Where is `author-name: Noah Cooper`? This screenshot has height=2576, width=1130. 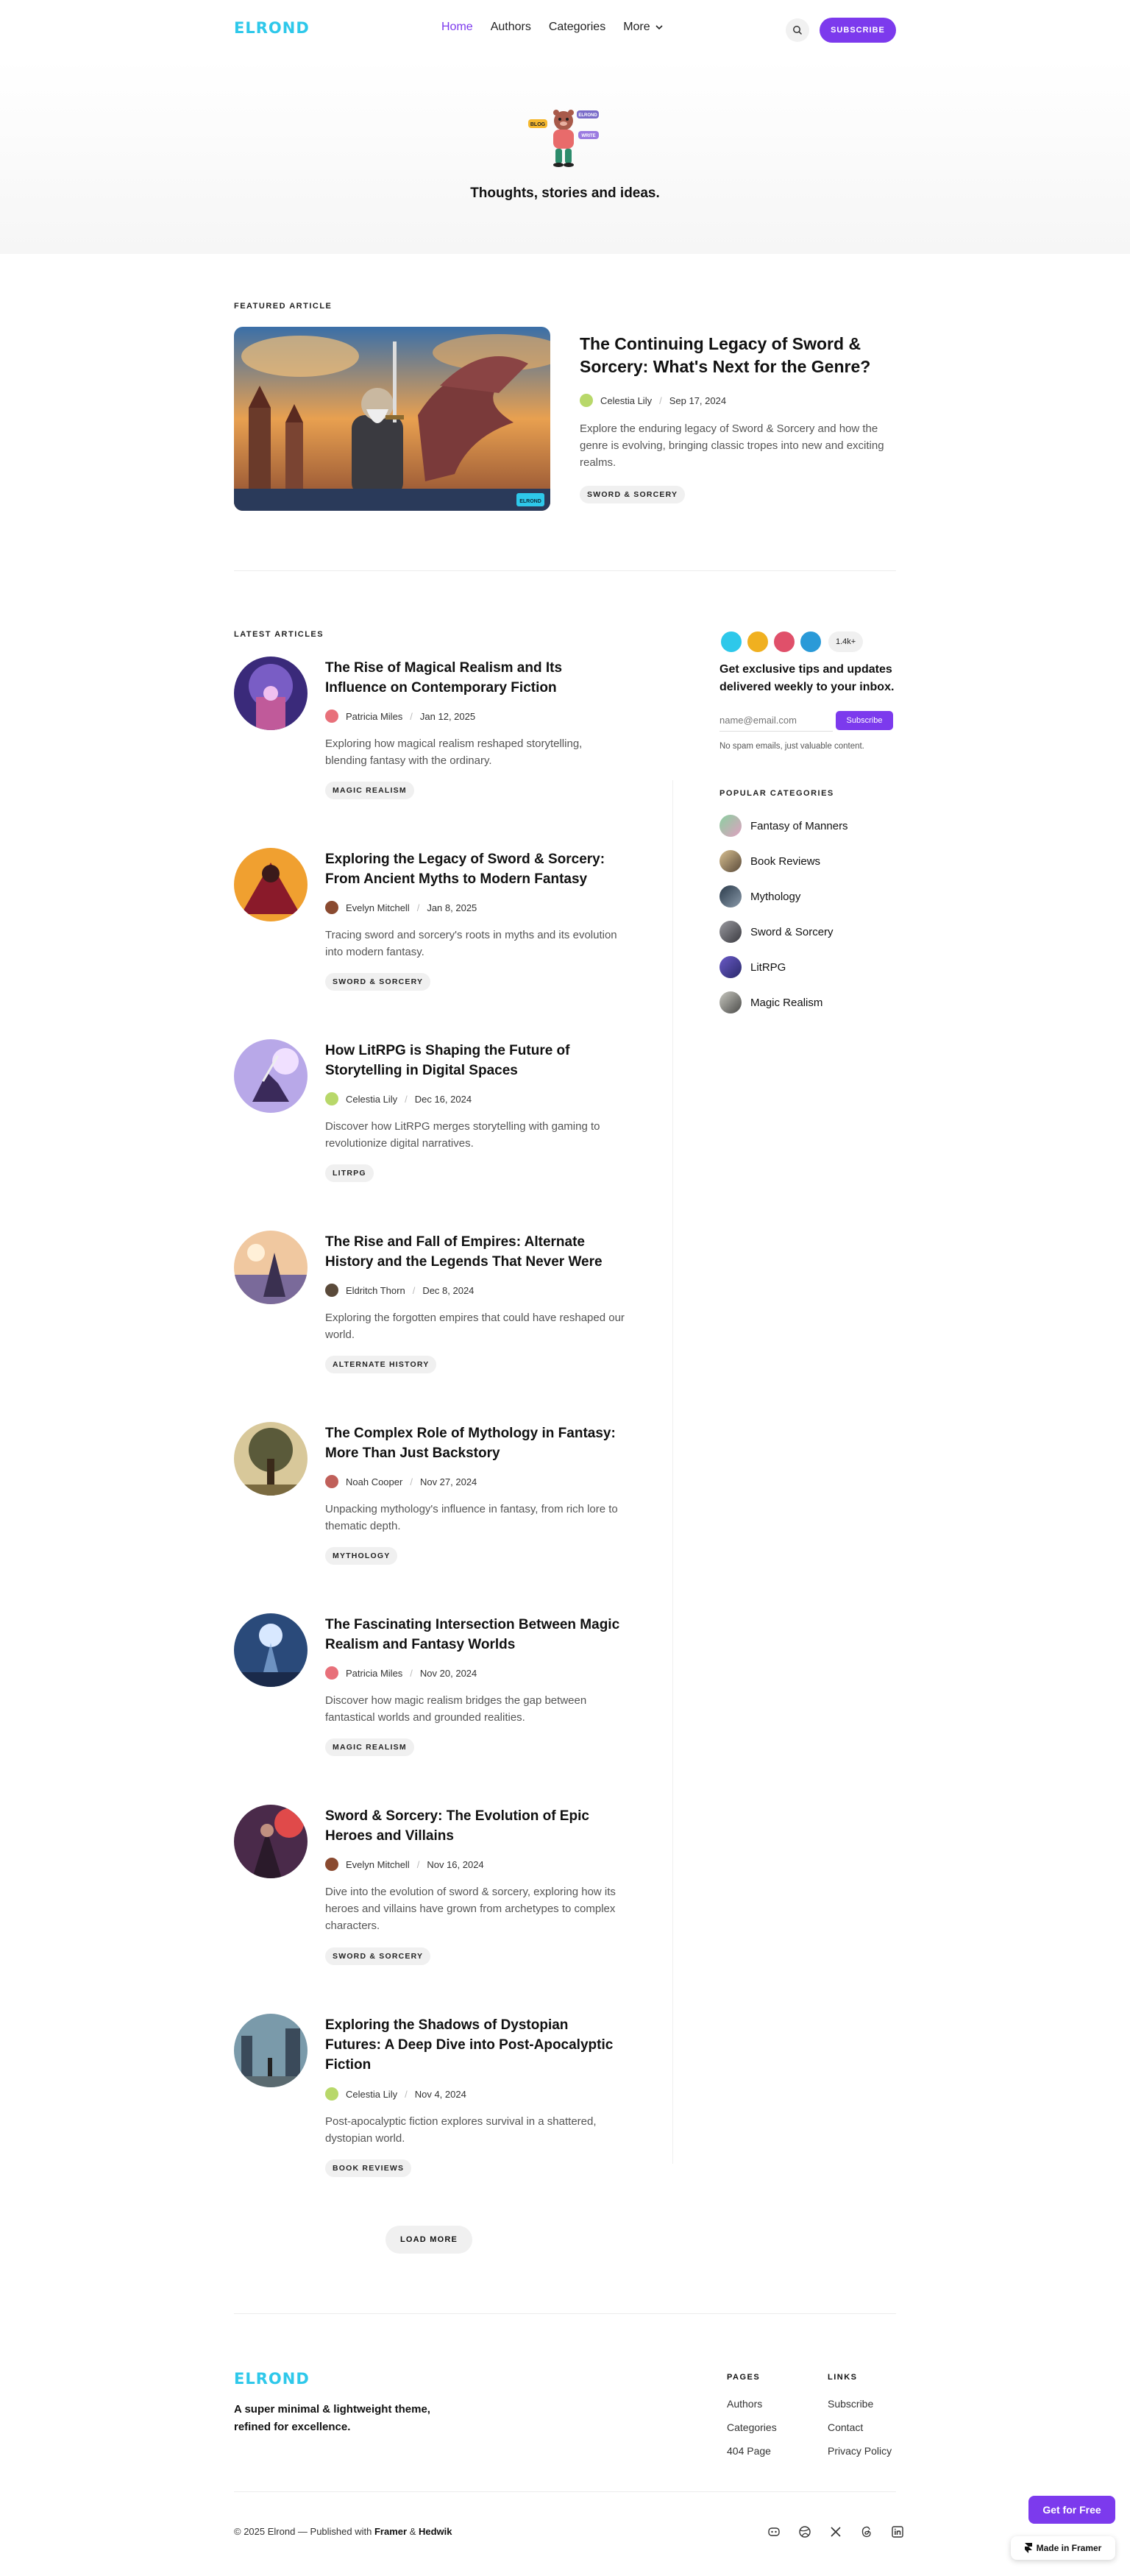
author-name: Noah Cooper is located at coordinates (374, 1481).